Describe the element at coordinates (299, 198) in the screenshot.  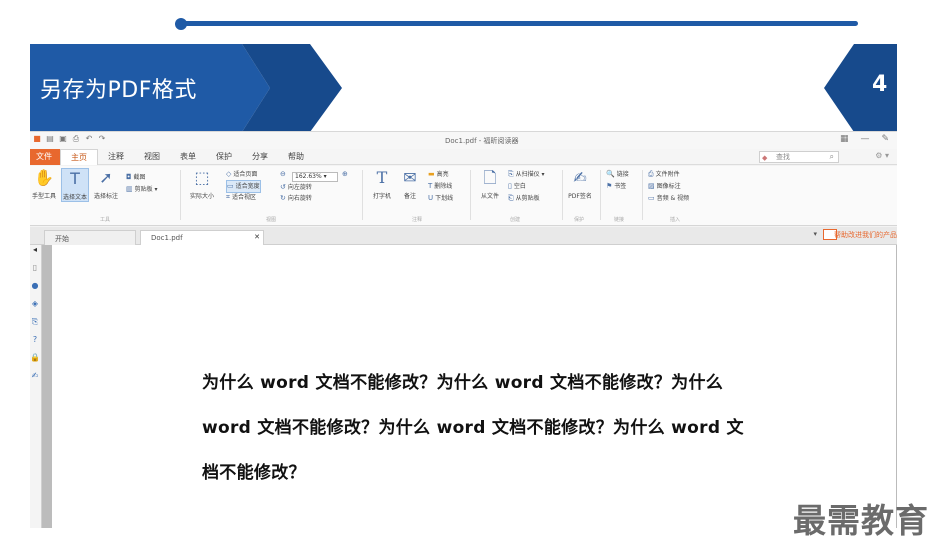
I see `rotate-right-label: 向右旋转` at that location.